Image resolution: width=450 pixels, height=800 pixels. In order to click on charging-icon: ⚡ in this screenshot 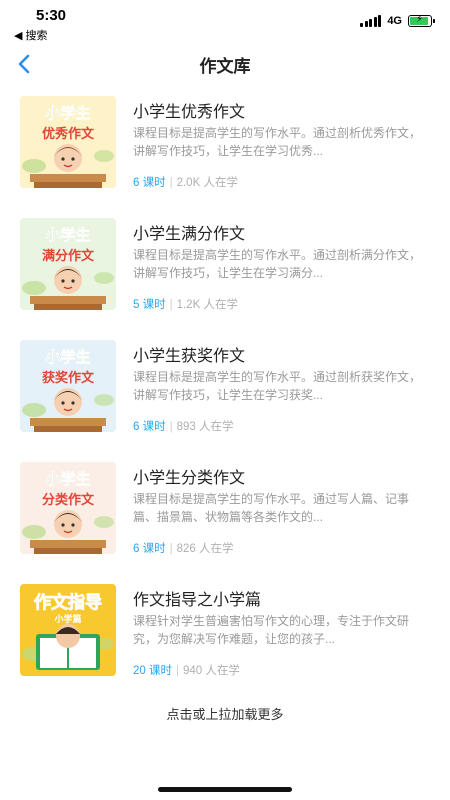, I will do `click(420, 19)`.